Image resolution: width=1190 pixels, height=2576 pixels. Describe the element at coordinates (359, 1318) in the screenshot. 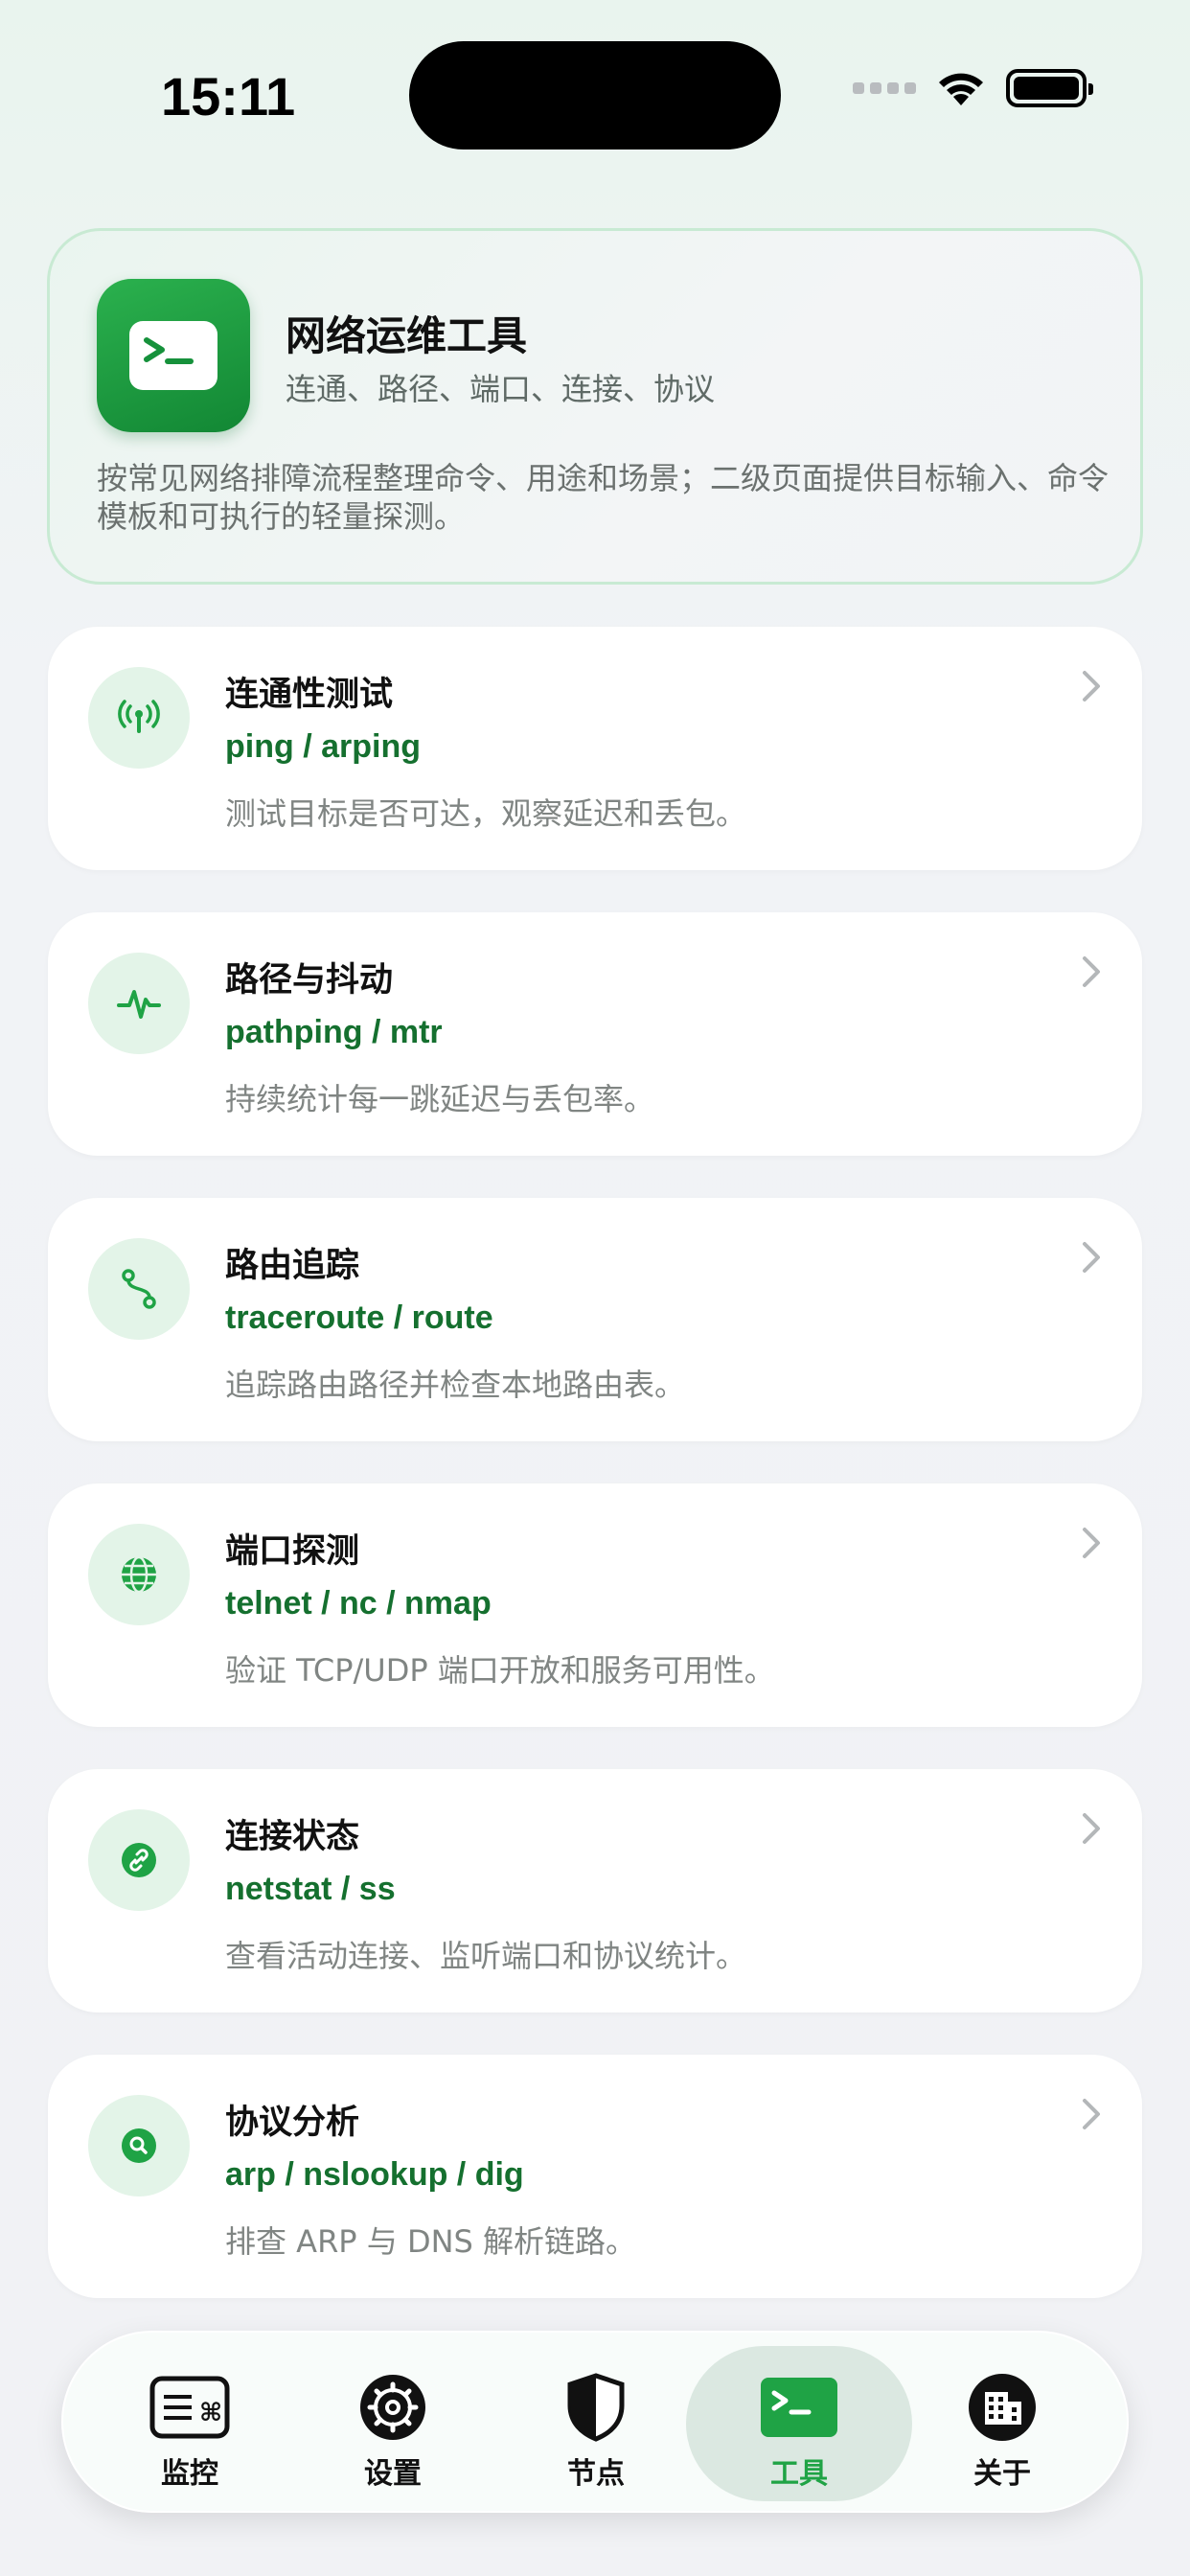

I see `tool-commands: traceroute / route` at that location.